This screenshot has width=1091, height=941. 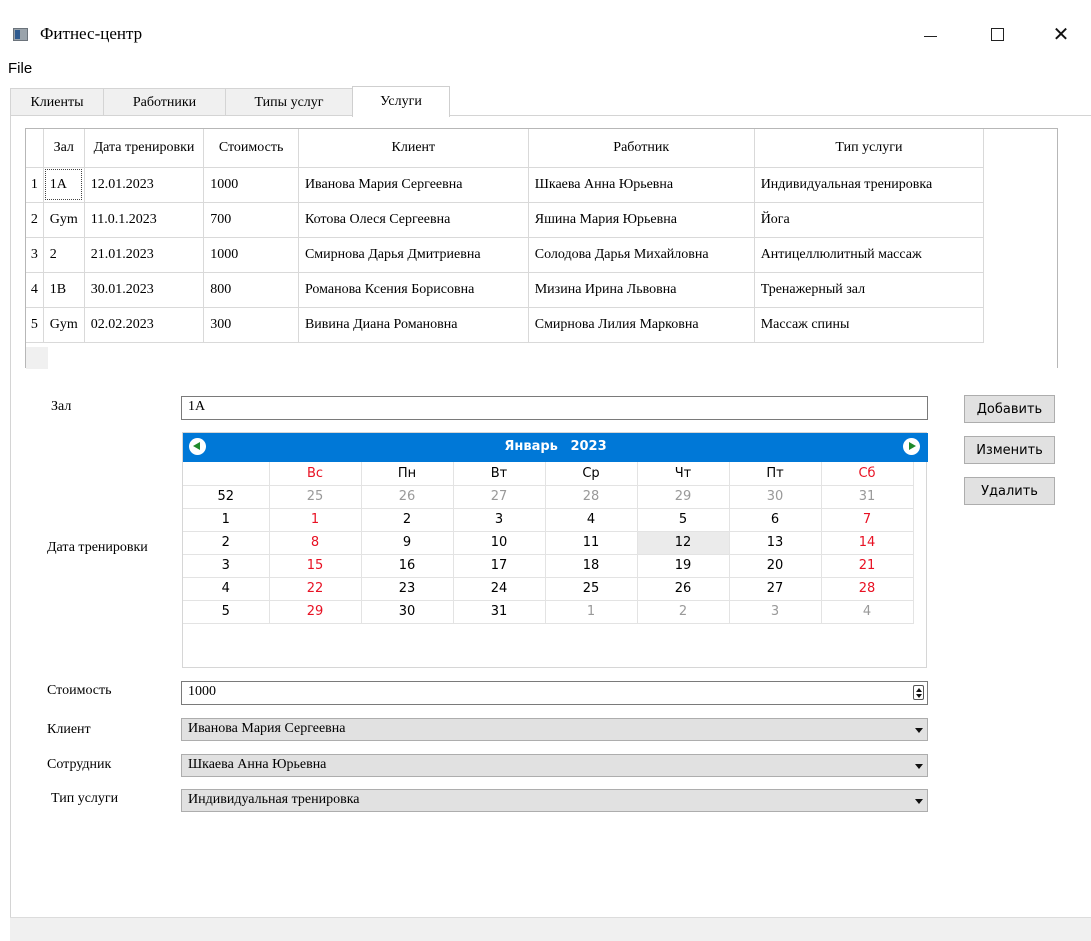 What do you see at coordinates (869, 148) in the screenshot?
I see `column-header-service-type: Тип услуги` at bounding box center [869, 148].